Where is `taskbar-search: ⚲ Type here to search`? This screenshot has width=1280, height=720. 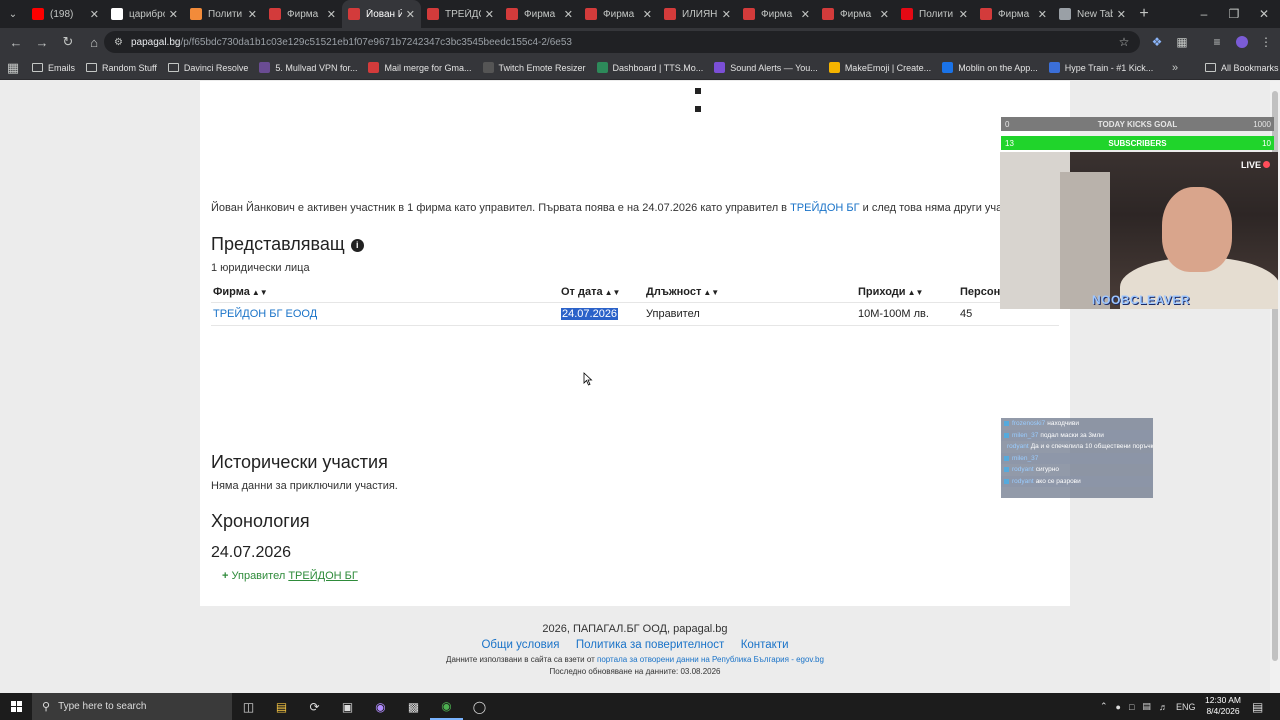
taskbar-search: ⚲ Type here to search is located at coordinates (132, 706).